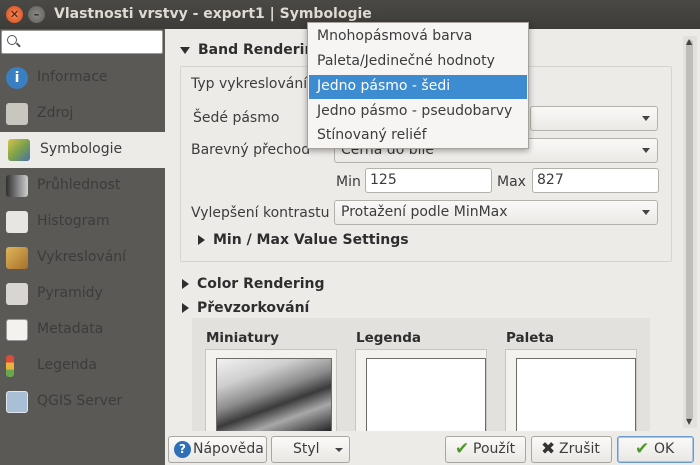 Image resolution: width=700 pixels, height=465 pixels. What do you see at coordinates (252, 50) in the screenshot?
I see `band-rendering-header: Band Rendering` at bounding box center [252, 50].